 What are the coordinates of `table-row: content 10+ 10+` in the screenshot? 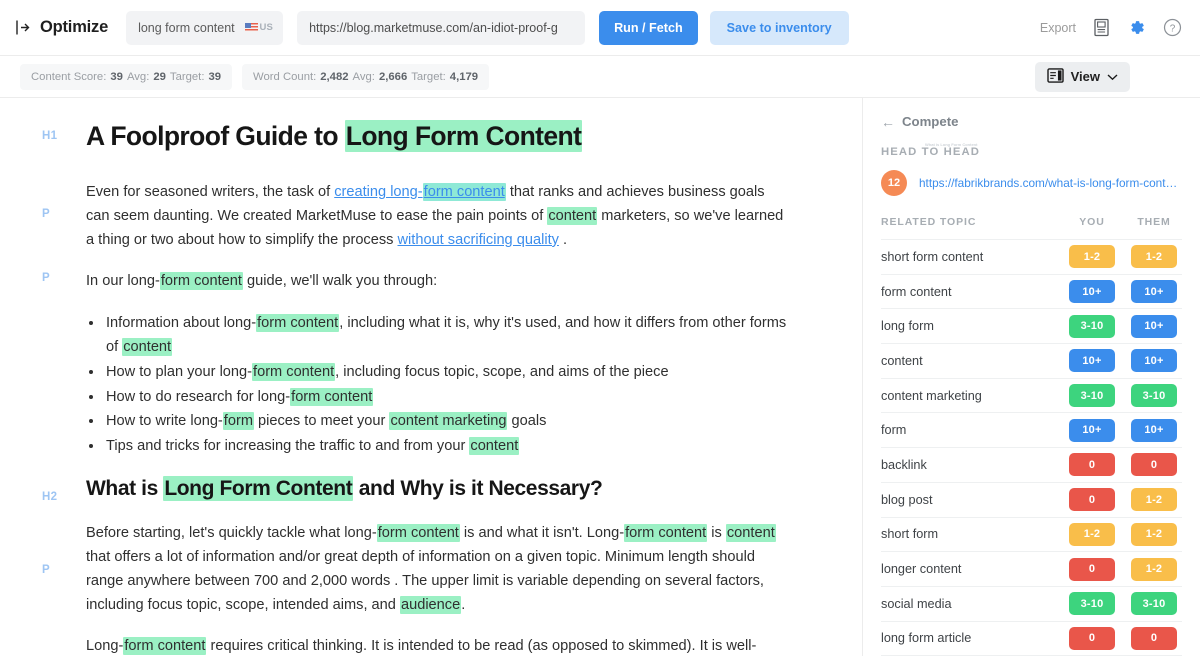 It's located at (1031, 360).